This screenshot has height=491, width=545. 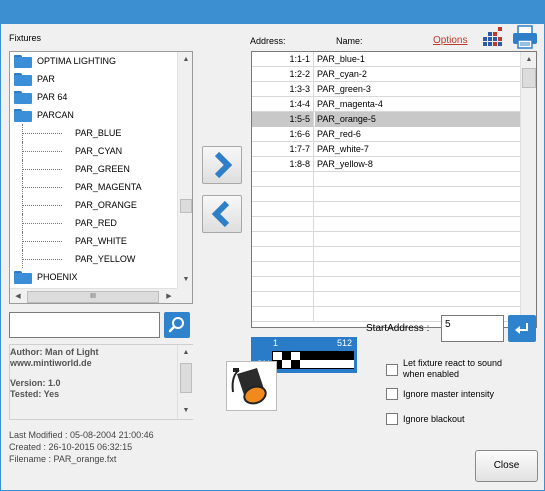 I want to click on options-link: Options, so click(x=450, y=40).